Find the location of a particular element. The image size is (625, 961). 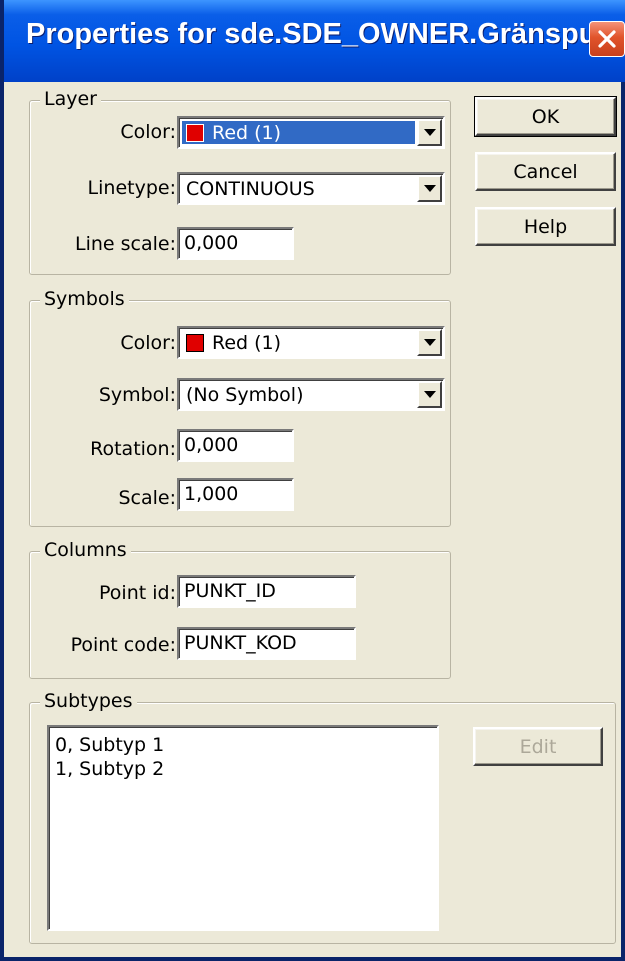

line-scale-input: 0,000 is located at coordinates (235, 243).